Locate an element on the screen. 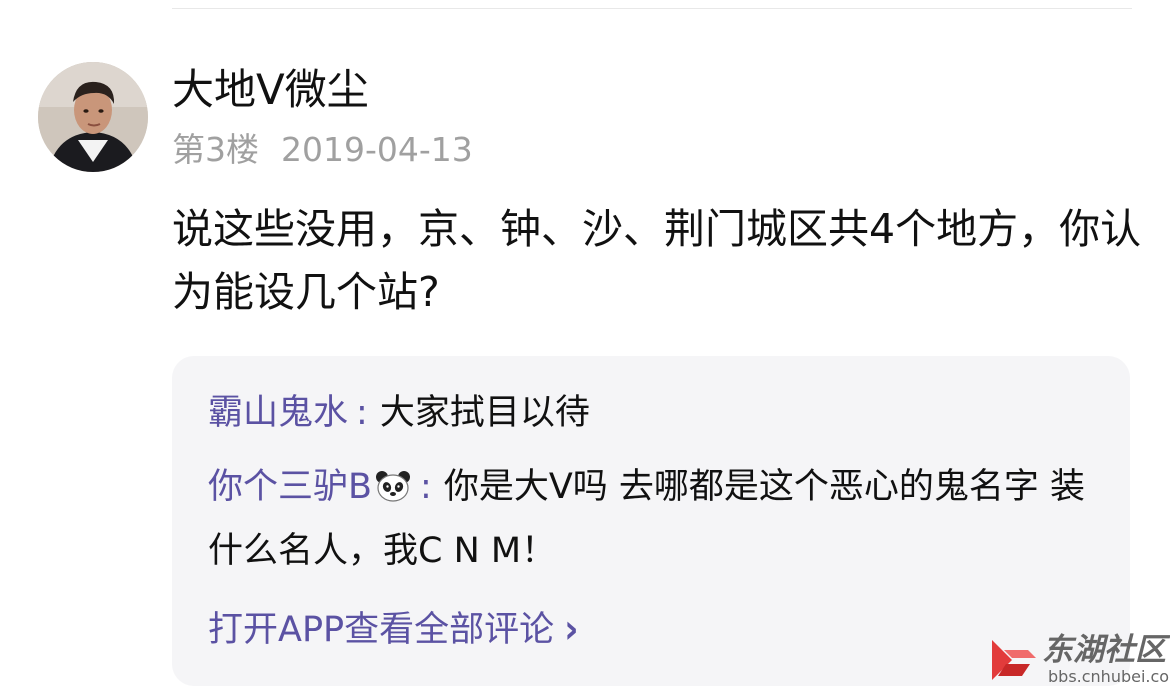  reply-item: 你个三驴B: 你是大V吗 去哪都是这个恶心的鬼名字 装什么名人，我C N M！ is located at coordinates (648, 519).